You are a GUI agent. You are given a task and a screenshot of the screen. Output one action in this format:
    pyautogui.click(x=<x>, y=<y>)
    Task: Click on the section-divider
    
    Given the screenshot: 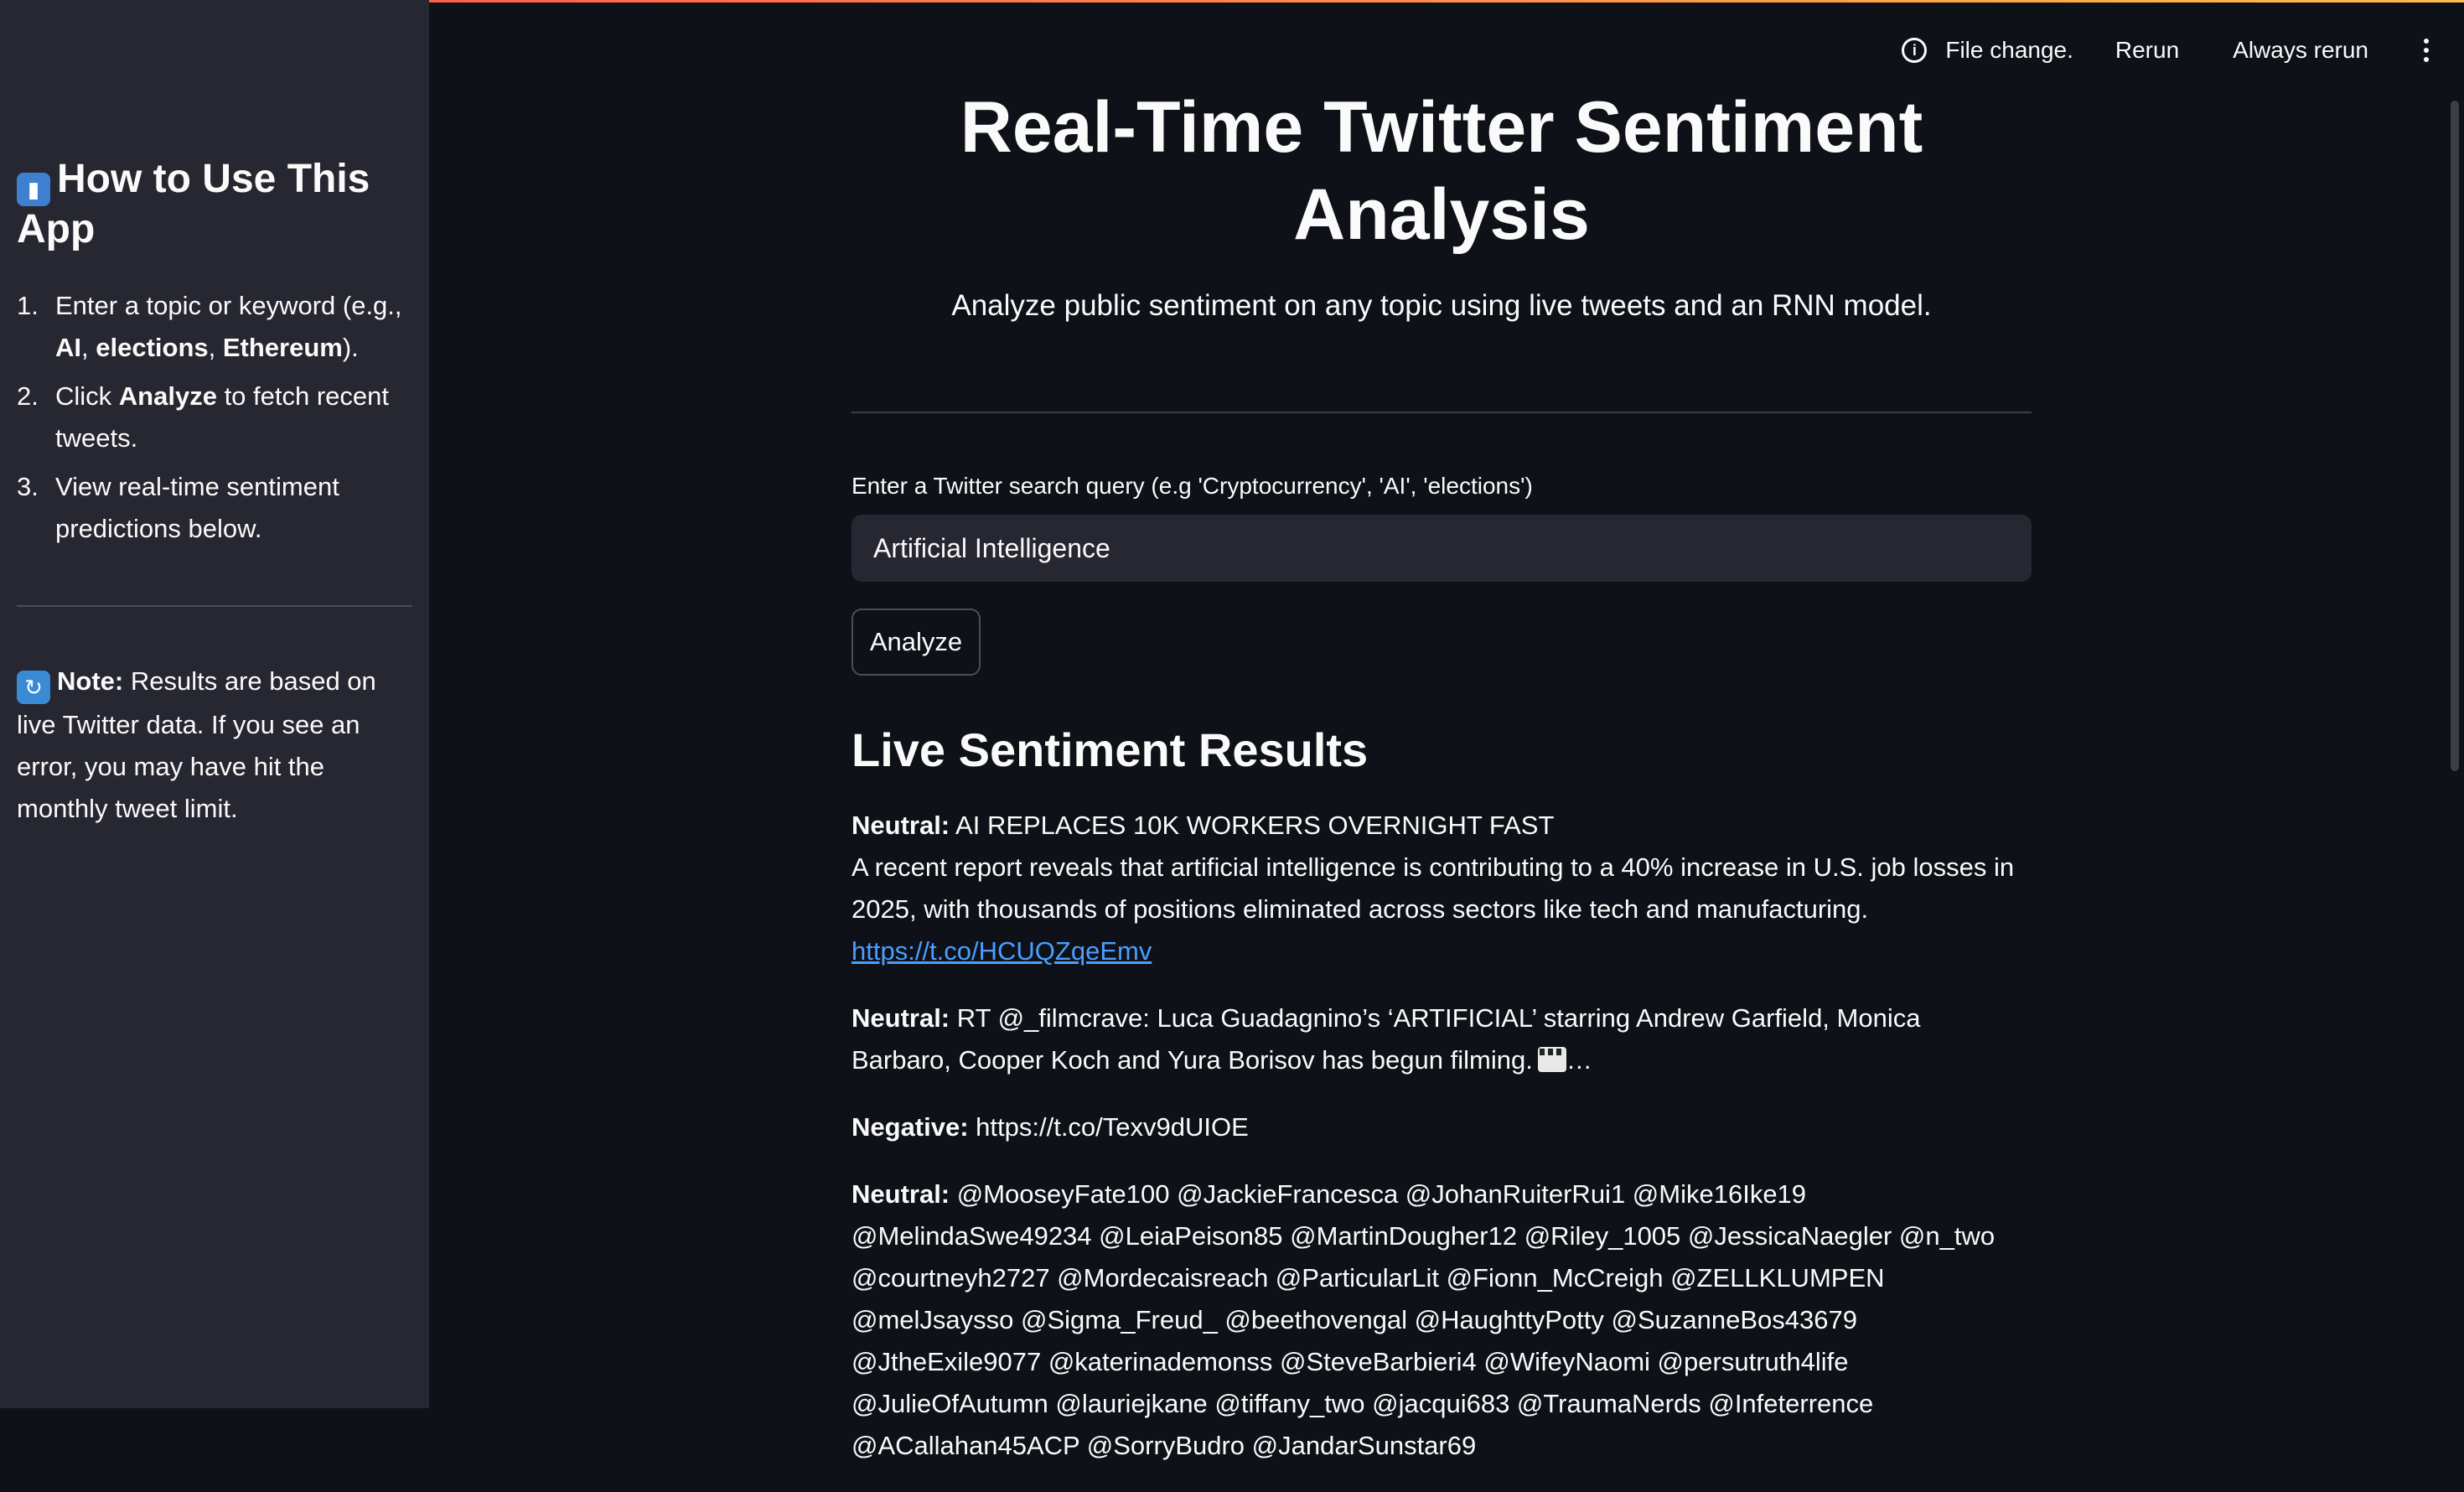 What is the action you would take?
    pyautogui.click(x=1442, y=412)
    